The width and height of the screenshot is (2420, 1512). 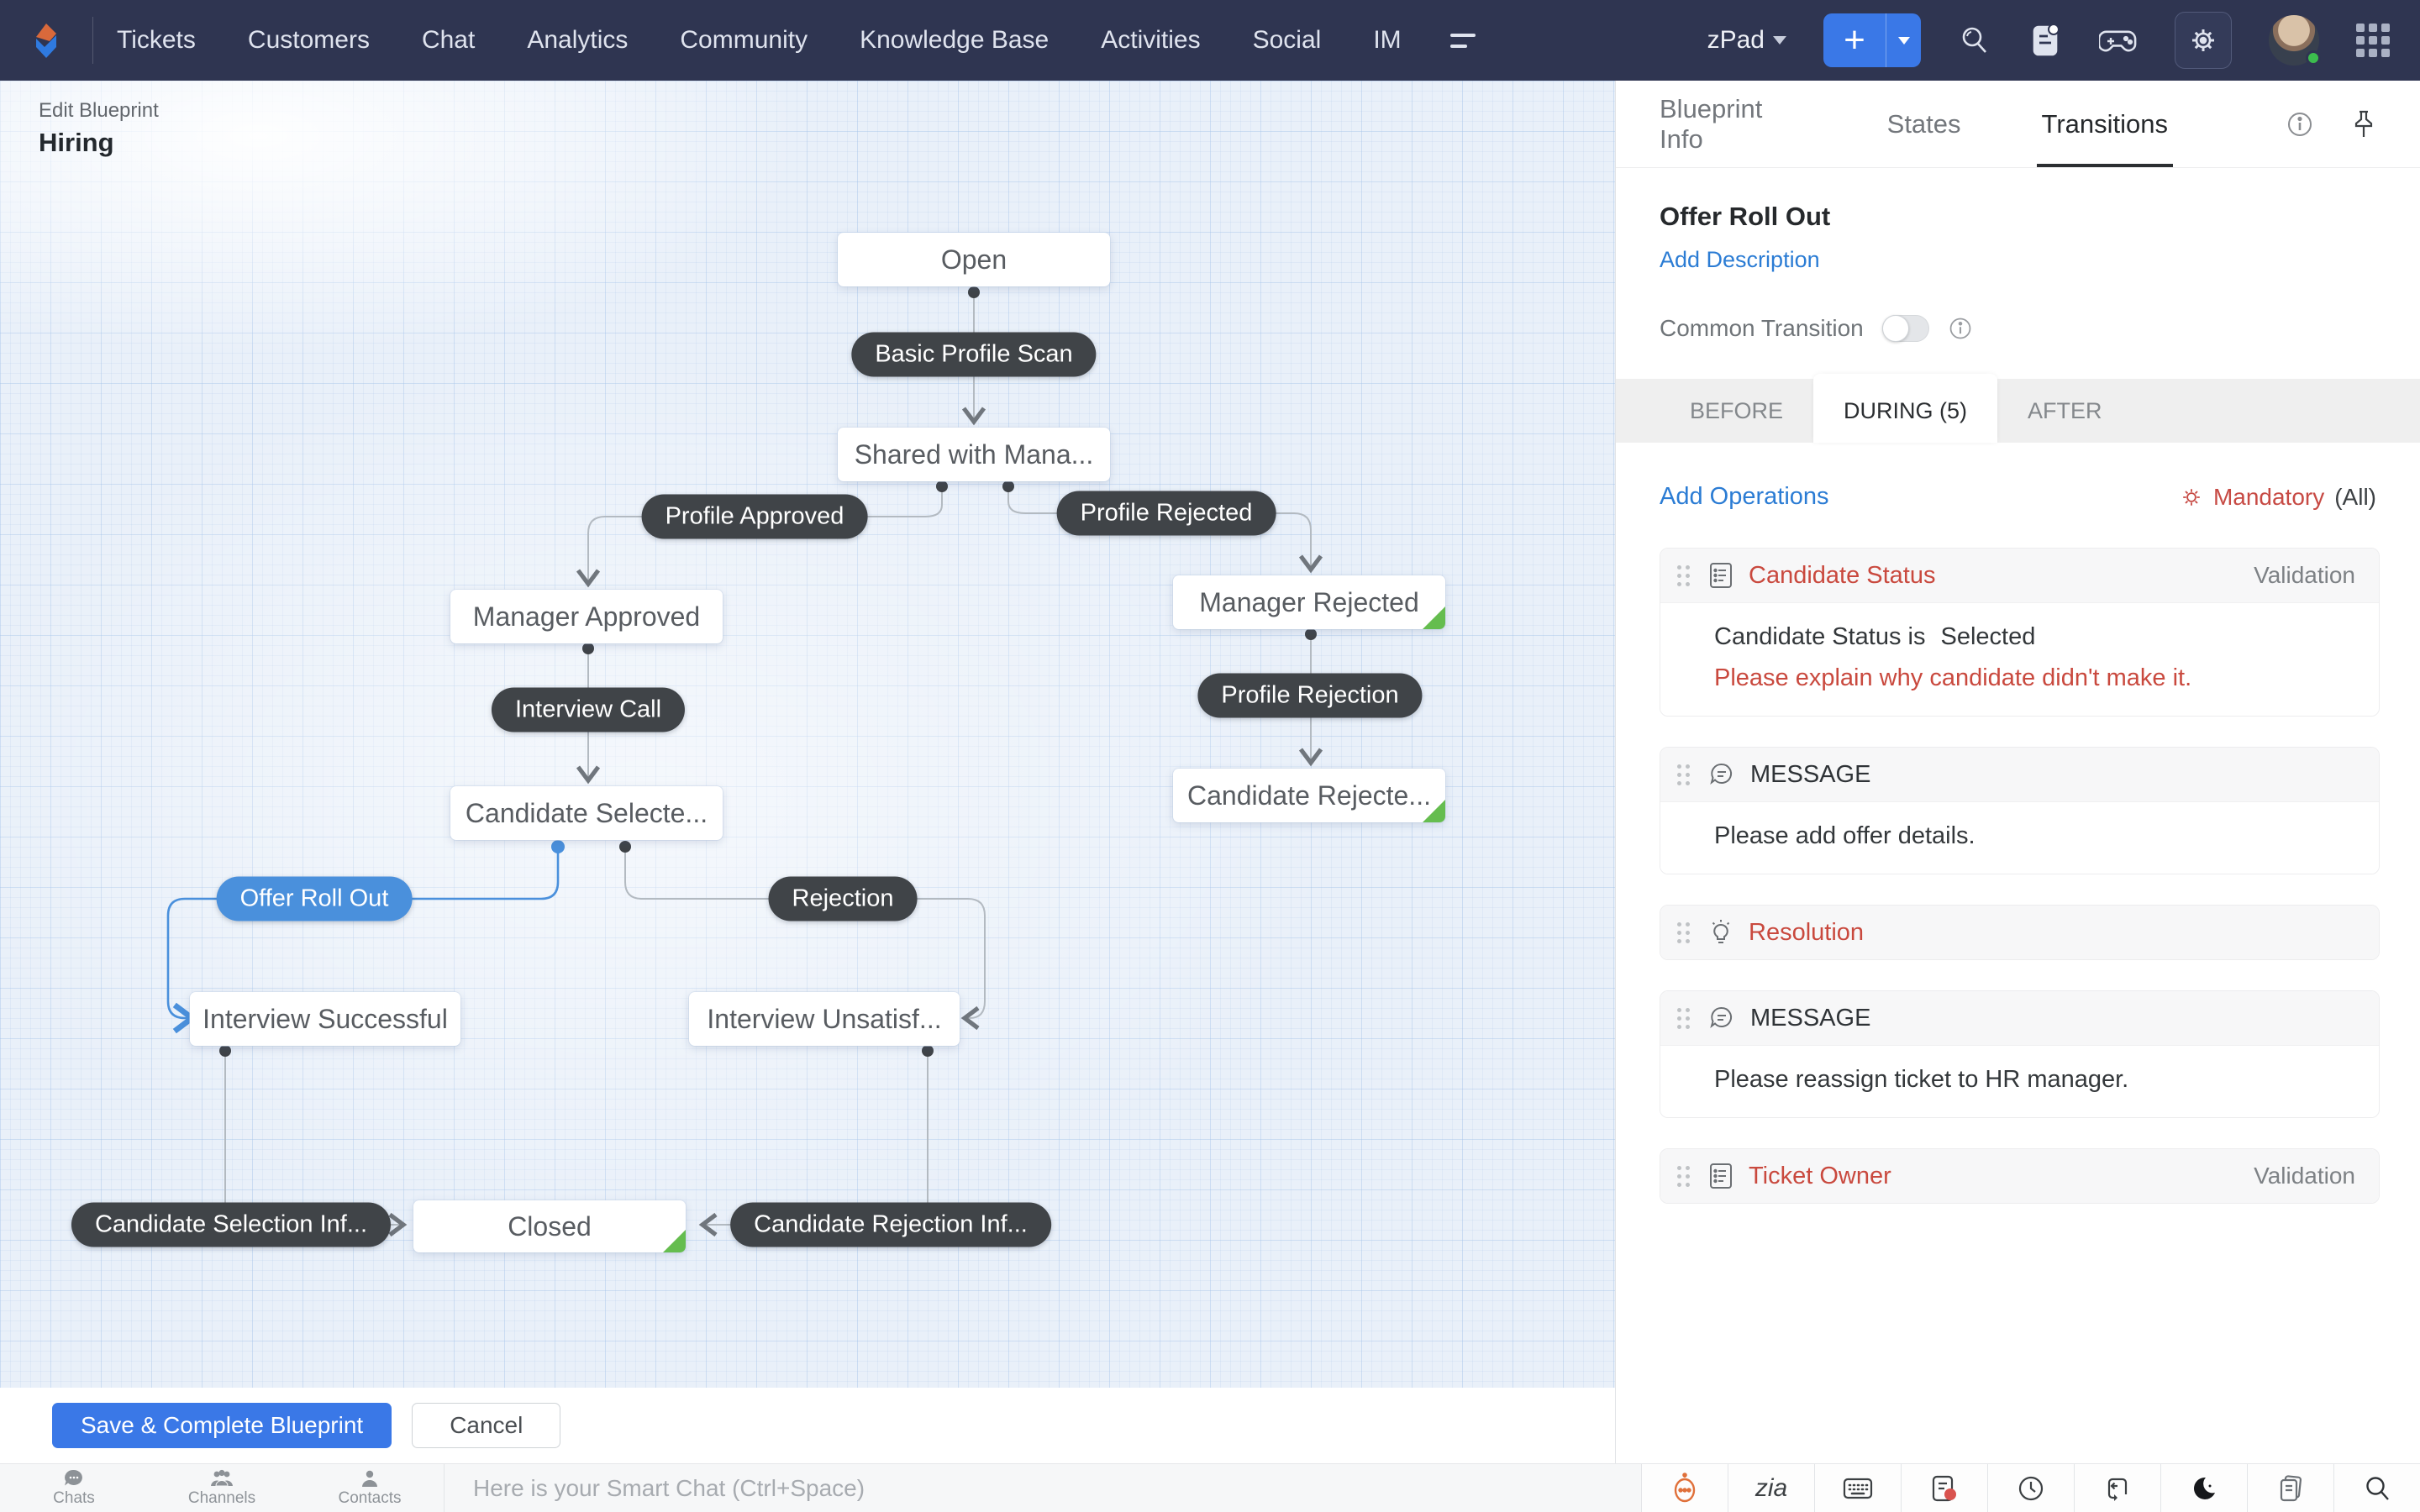 What do you see at coordinates (1744, 497) in the screenshot?
I see `add-operations-link: Add Operations` at bounding box center [1744, 497].